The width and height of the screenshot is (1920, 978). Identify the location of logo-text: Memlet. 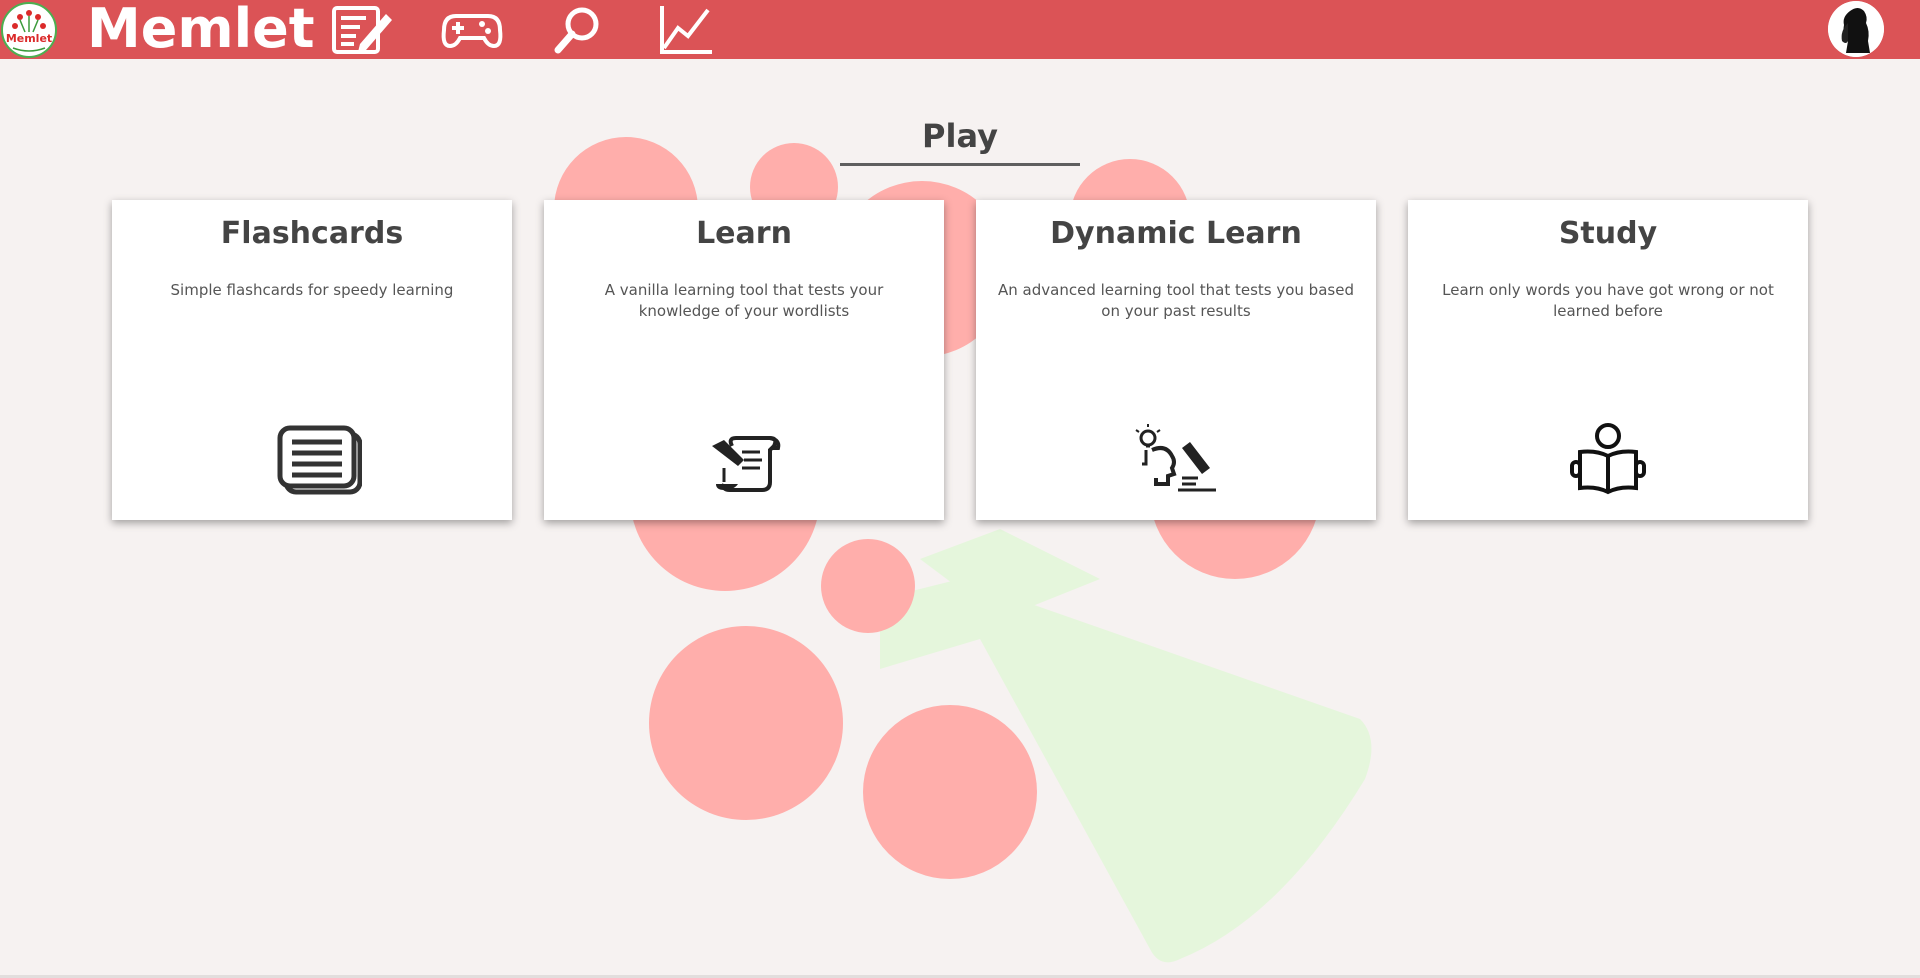
(29, 38).